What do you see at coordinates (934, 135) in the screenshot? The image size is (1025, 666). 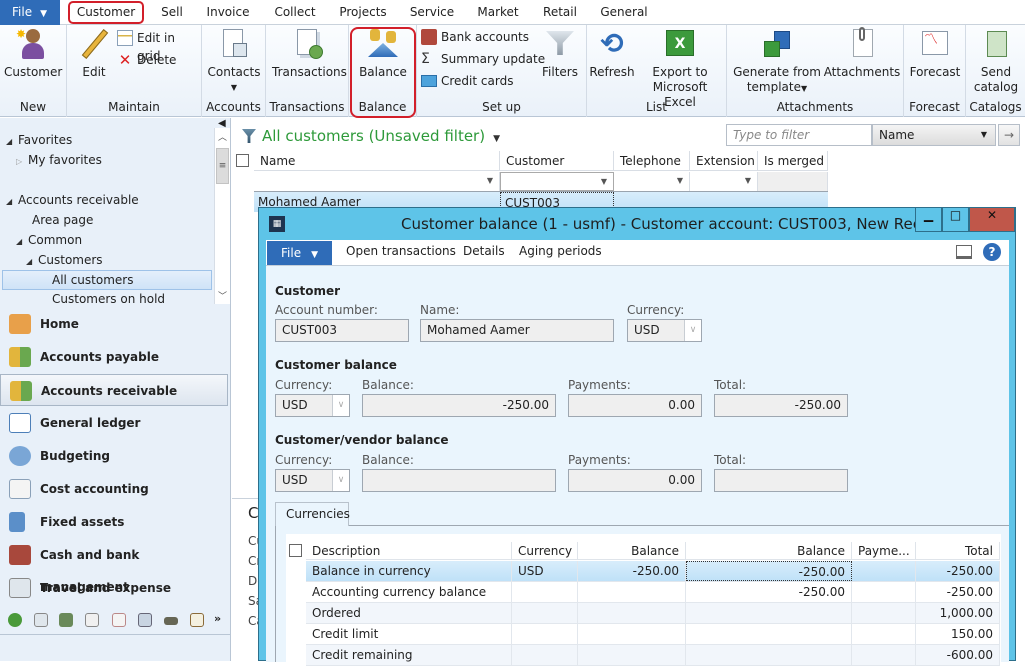 I see `filter-field-select: Name ▼` at bounding box center [934, 135].